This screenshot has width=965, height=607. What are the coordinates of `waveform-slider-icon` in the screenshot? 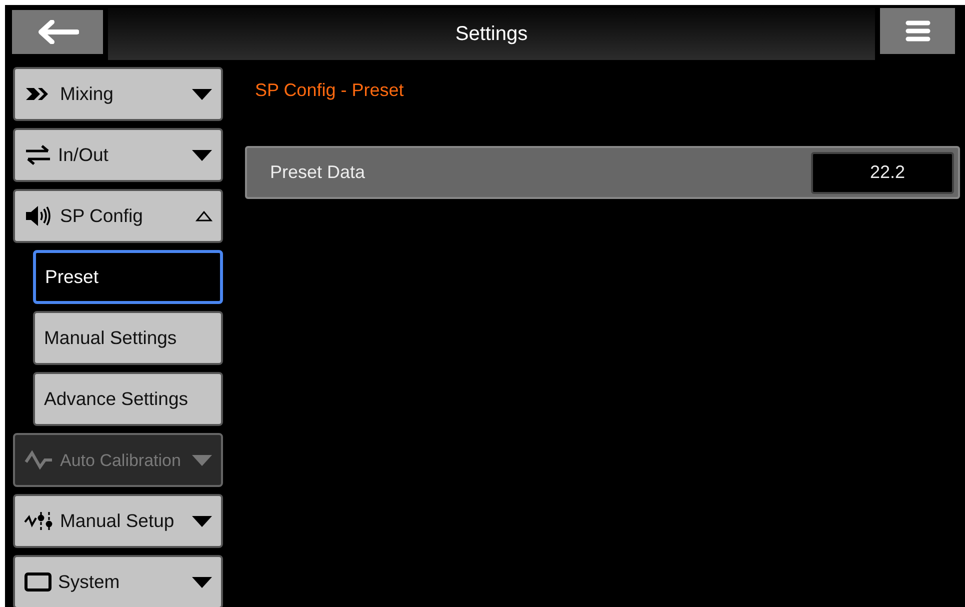 It's located at (39, 521).